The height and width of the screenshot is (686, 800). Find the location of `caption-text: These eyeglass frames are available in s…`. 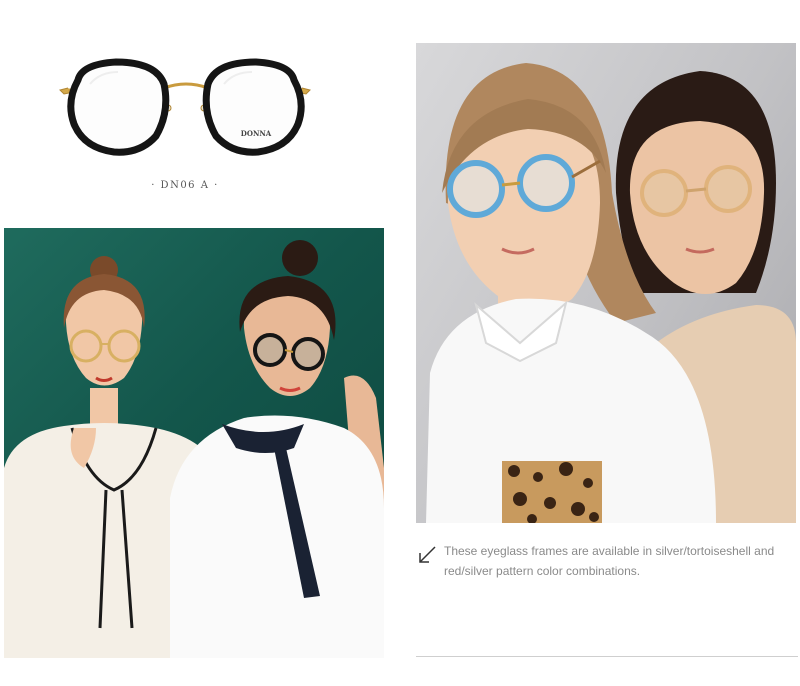

caption-text: These eyeglass frames are available in s… is located at coordinates (609, 561).